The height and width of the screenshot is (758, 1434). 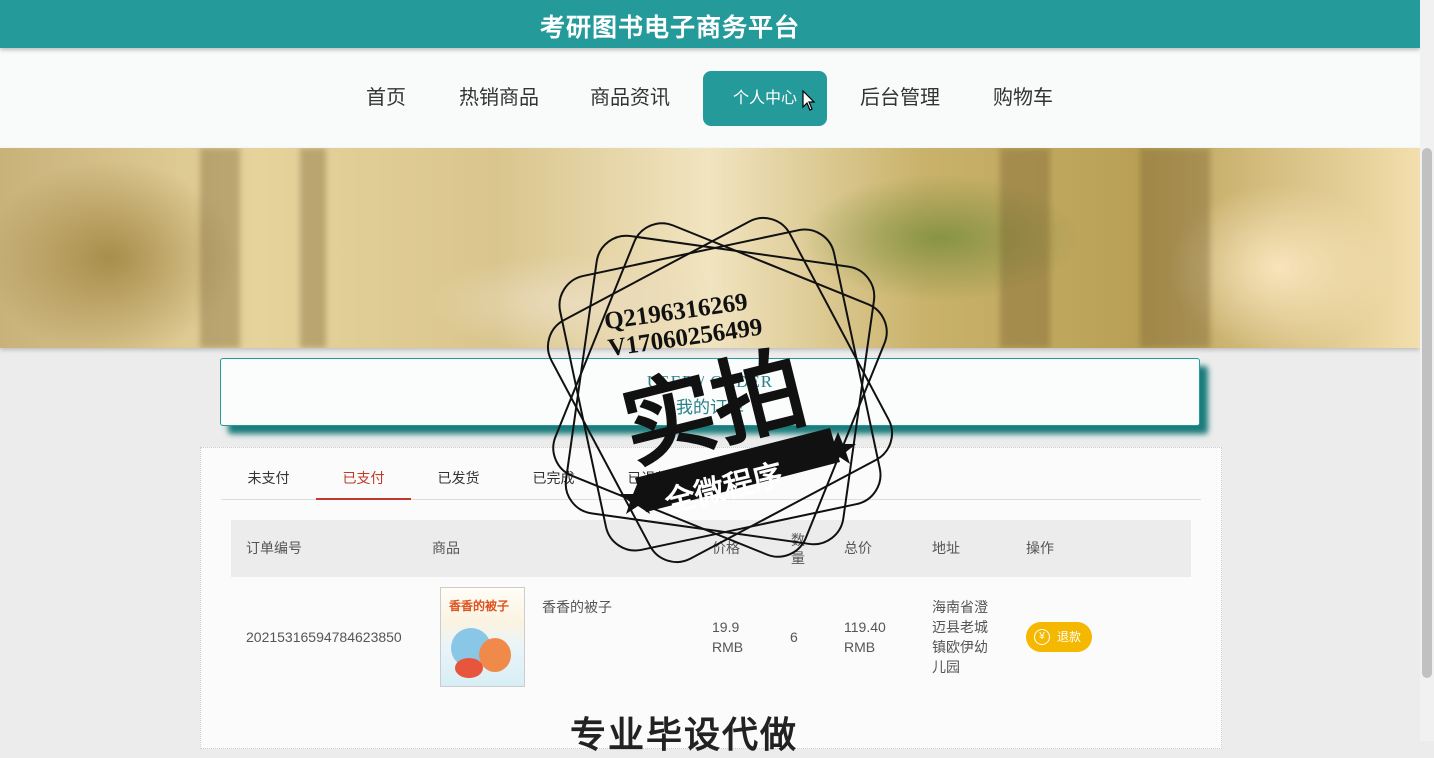 I want to click on total-price-value: 119.40, so click(x=865, y=627).